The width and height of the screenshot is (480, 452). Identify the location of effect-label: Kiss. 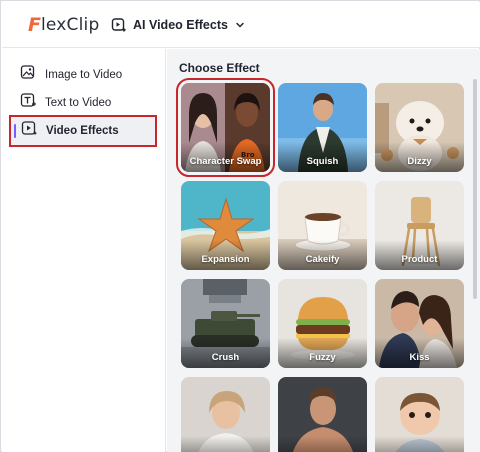
(419, 357).